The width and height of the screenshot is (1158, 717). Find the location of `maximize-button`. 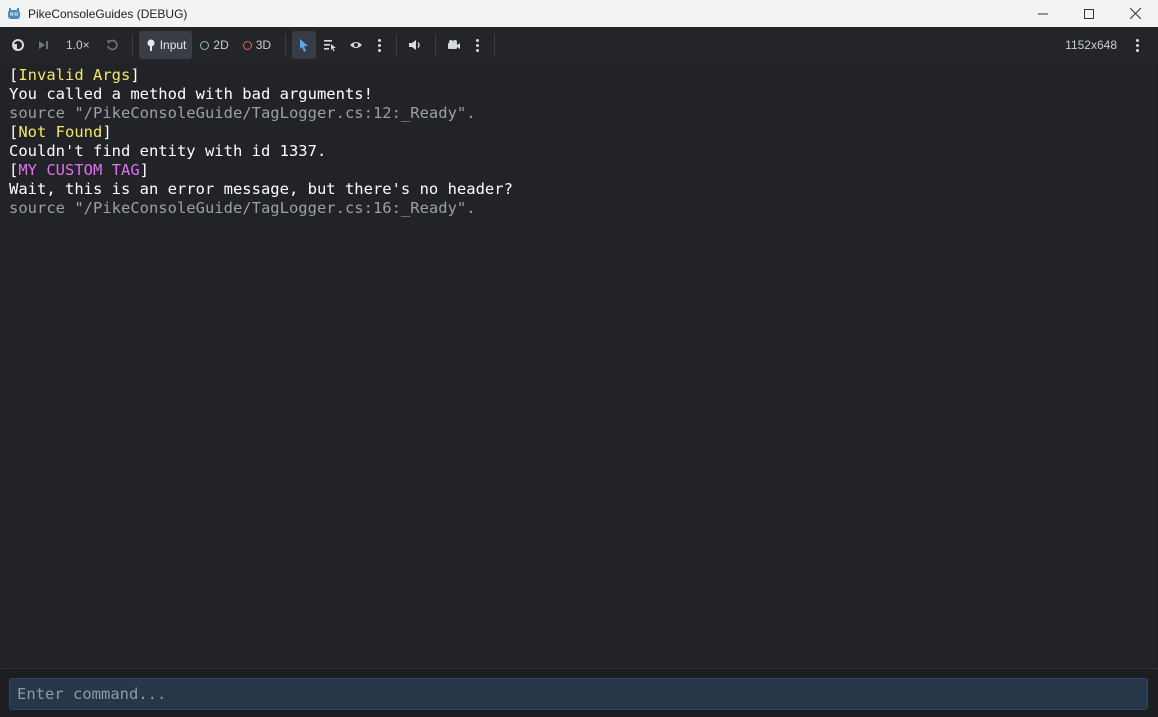

maximize-button is located at coordinates (1089, 13).